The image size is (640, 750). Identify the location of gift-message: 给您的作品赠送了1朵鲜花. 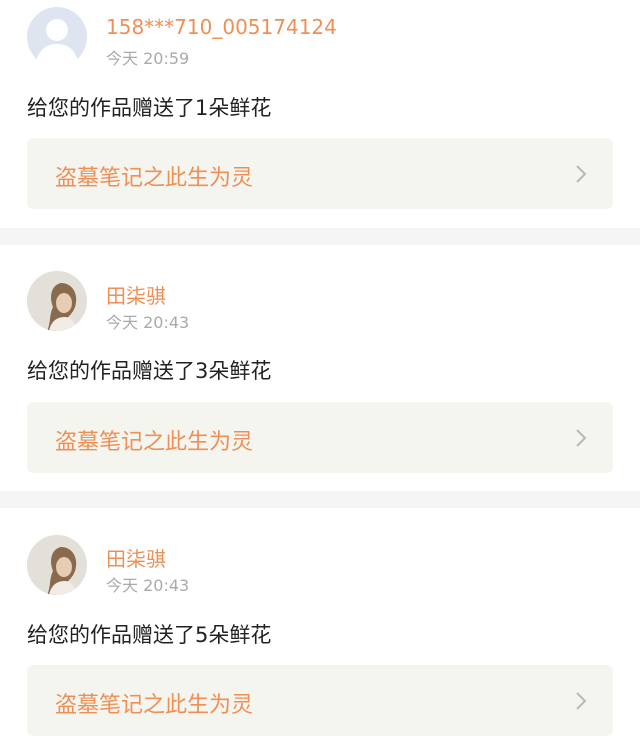
(149, 108).